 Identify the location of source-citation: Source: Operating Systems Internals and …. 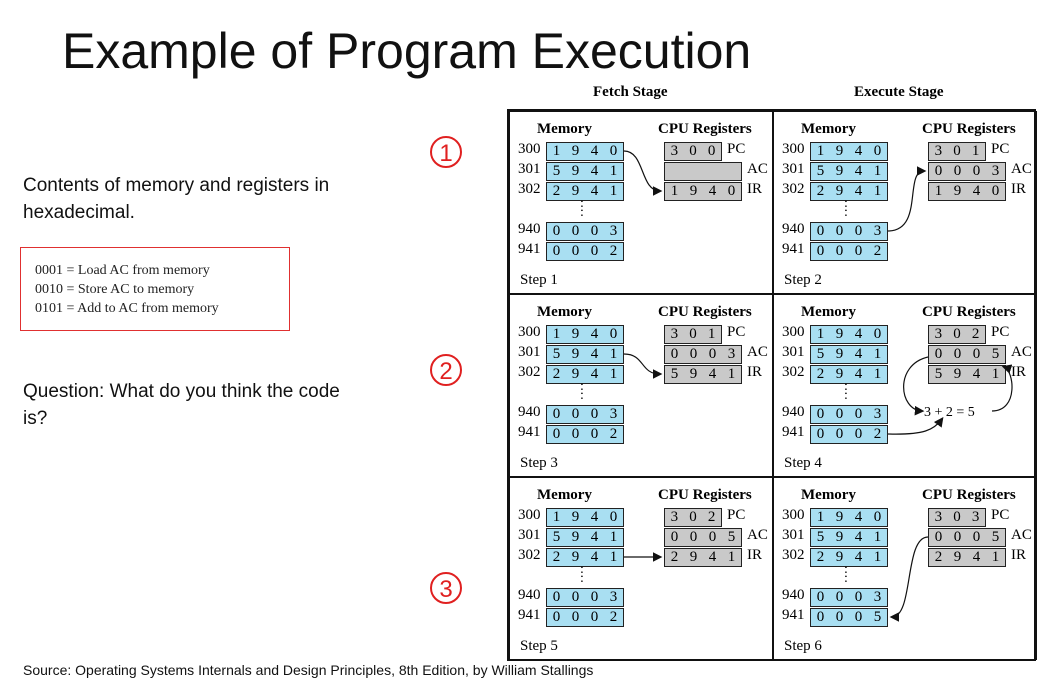
(308, 670).